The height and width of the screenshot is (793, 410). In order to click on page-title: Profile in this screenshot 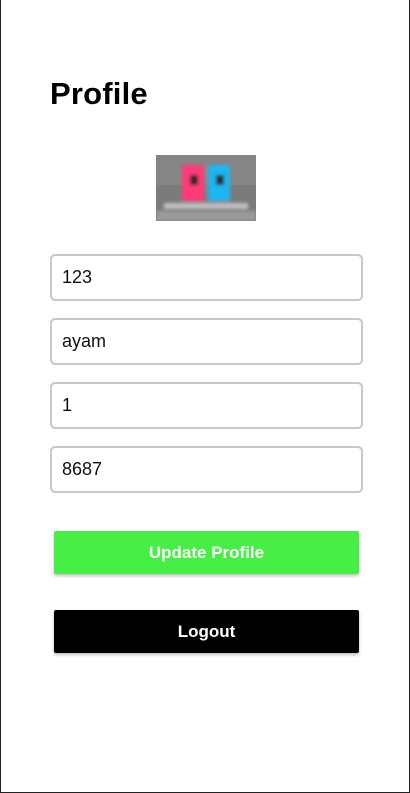, I will do `click(99, 93)`.